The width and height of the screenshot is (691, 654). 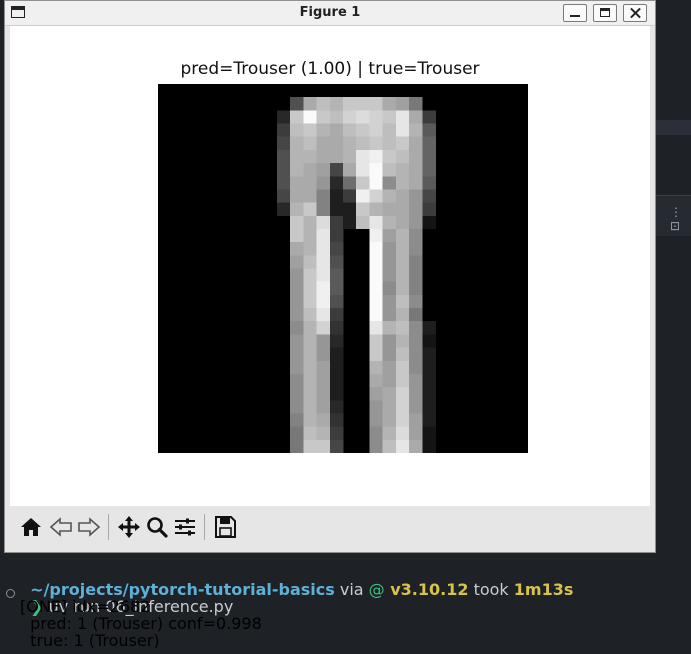 What do you see at coordinates (157, 527) in the screenshot?
I see `zoom-icon` at bounding box center [157, 527].